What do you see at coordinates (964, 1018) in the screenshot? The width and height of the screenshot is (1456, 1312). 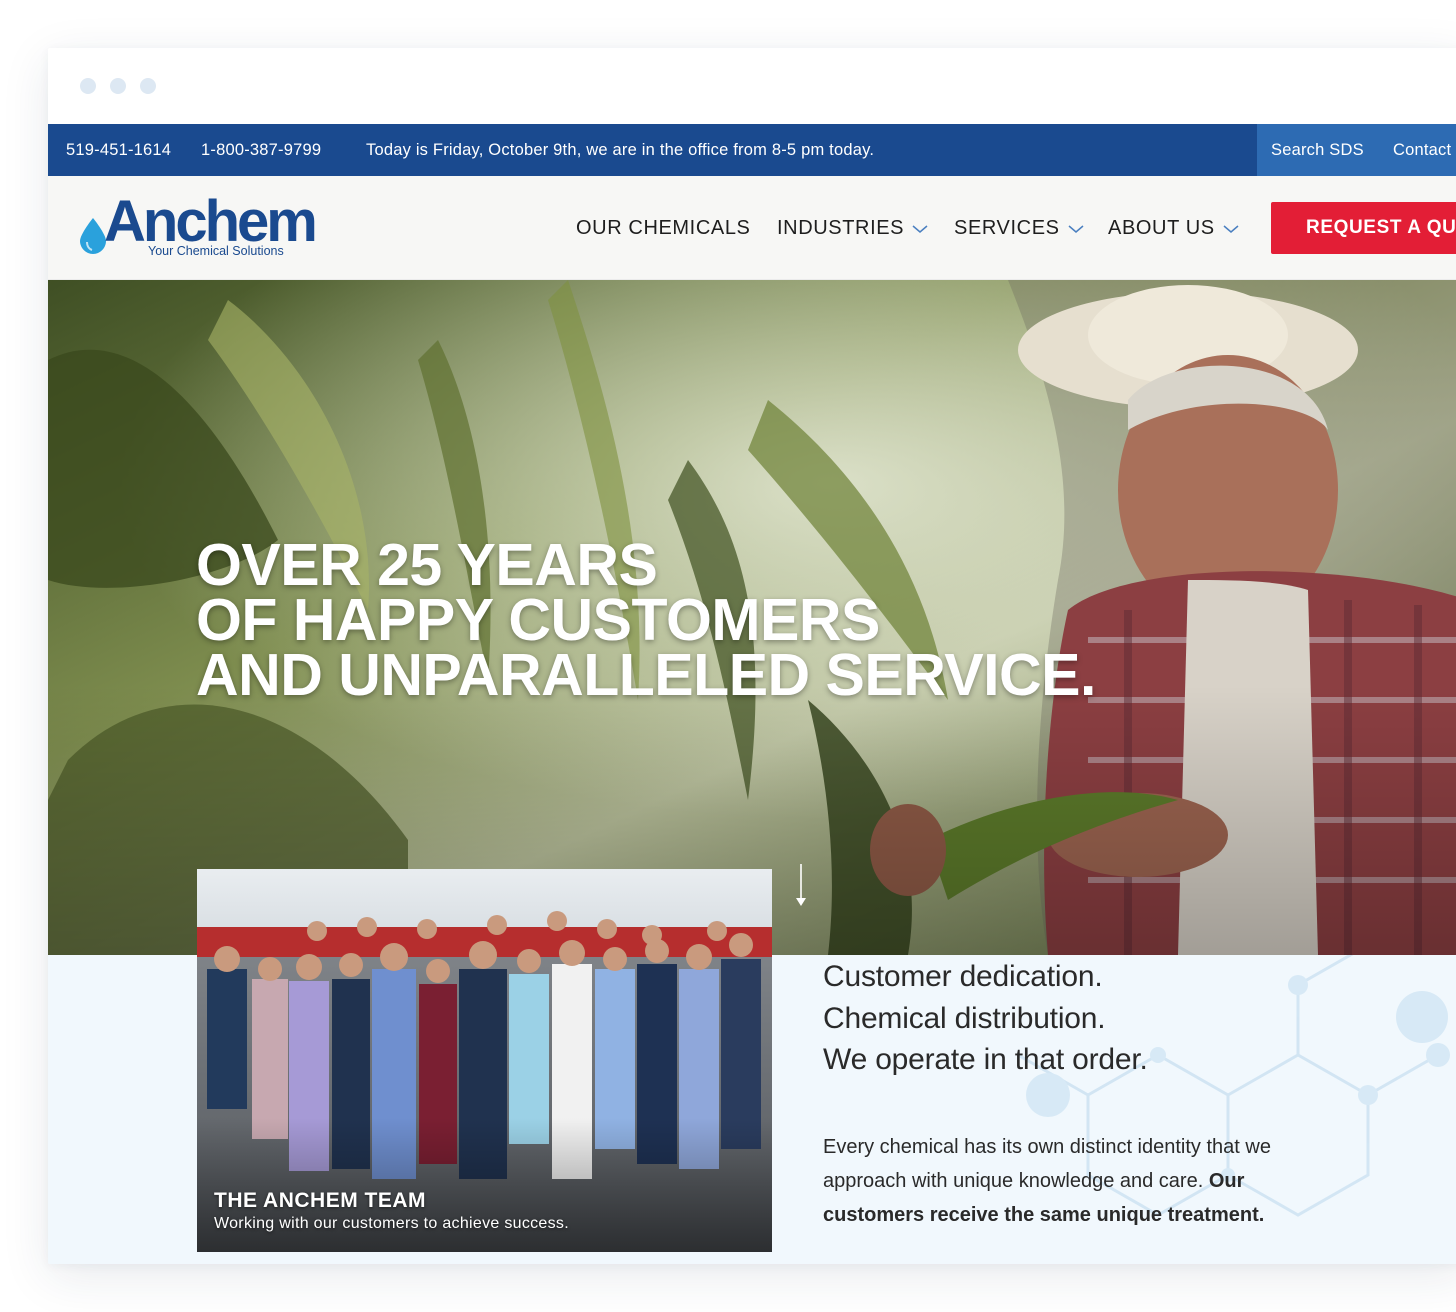 I see `tagline-line: Chemical distribution.` at bounding box center [964, 1018].